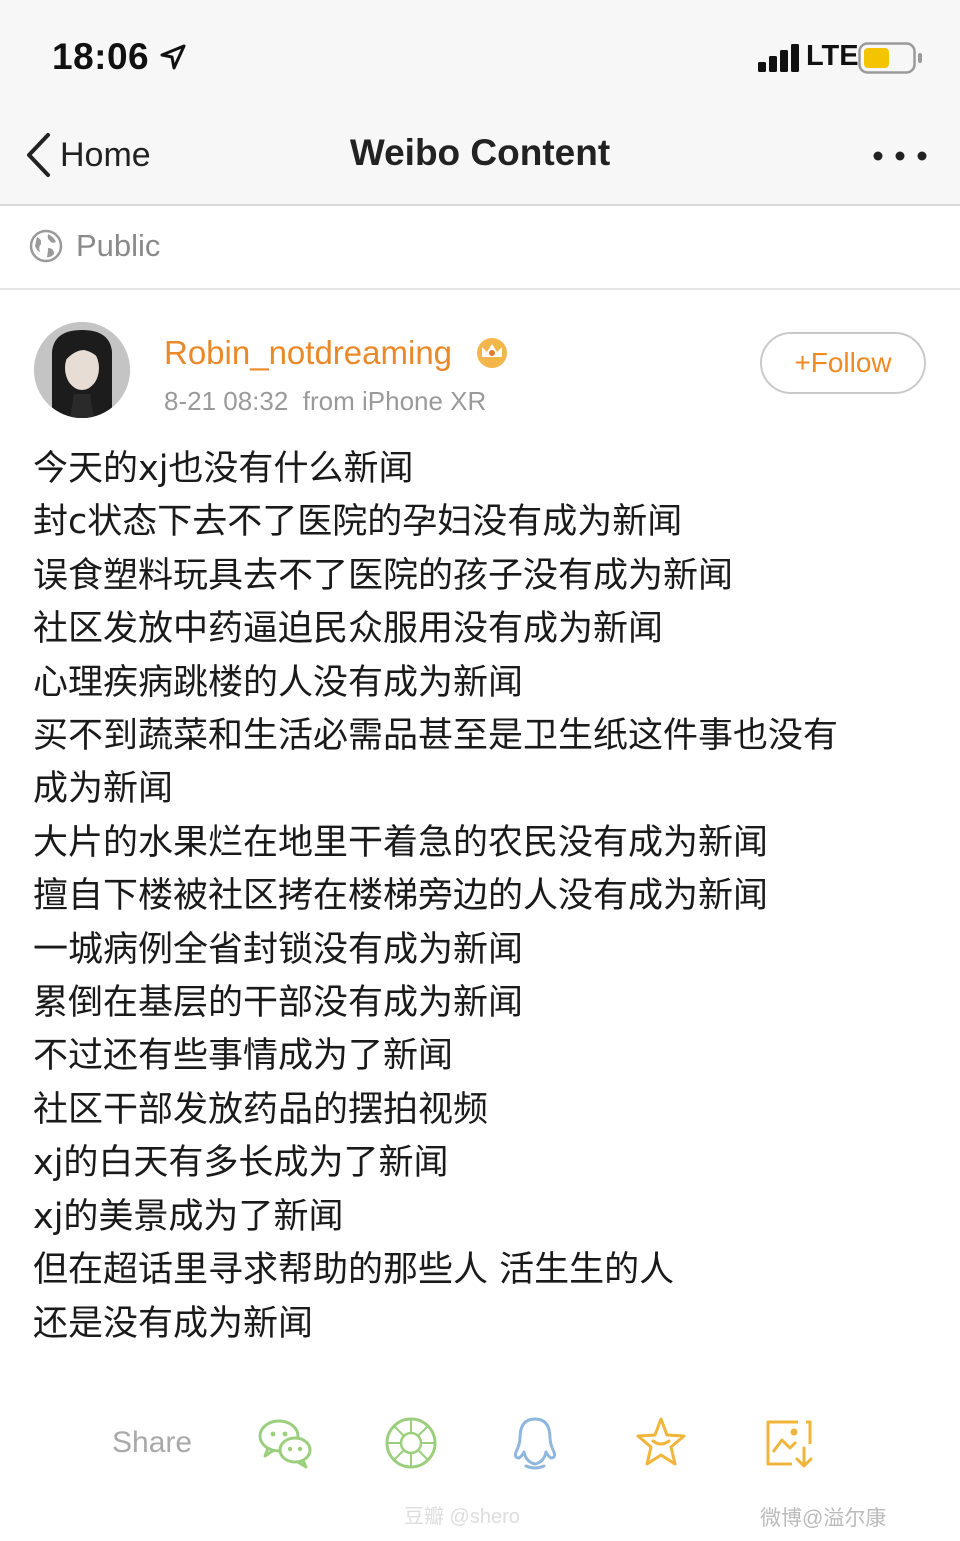  Describe the element at coordinates (261, 1109) in the screenshot. I see `post-line: 社区干部发放药品的摆拍视频` at that location.